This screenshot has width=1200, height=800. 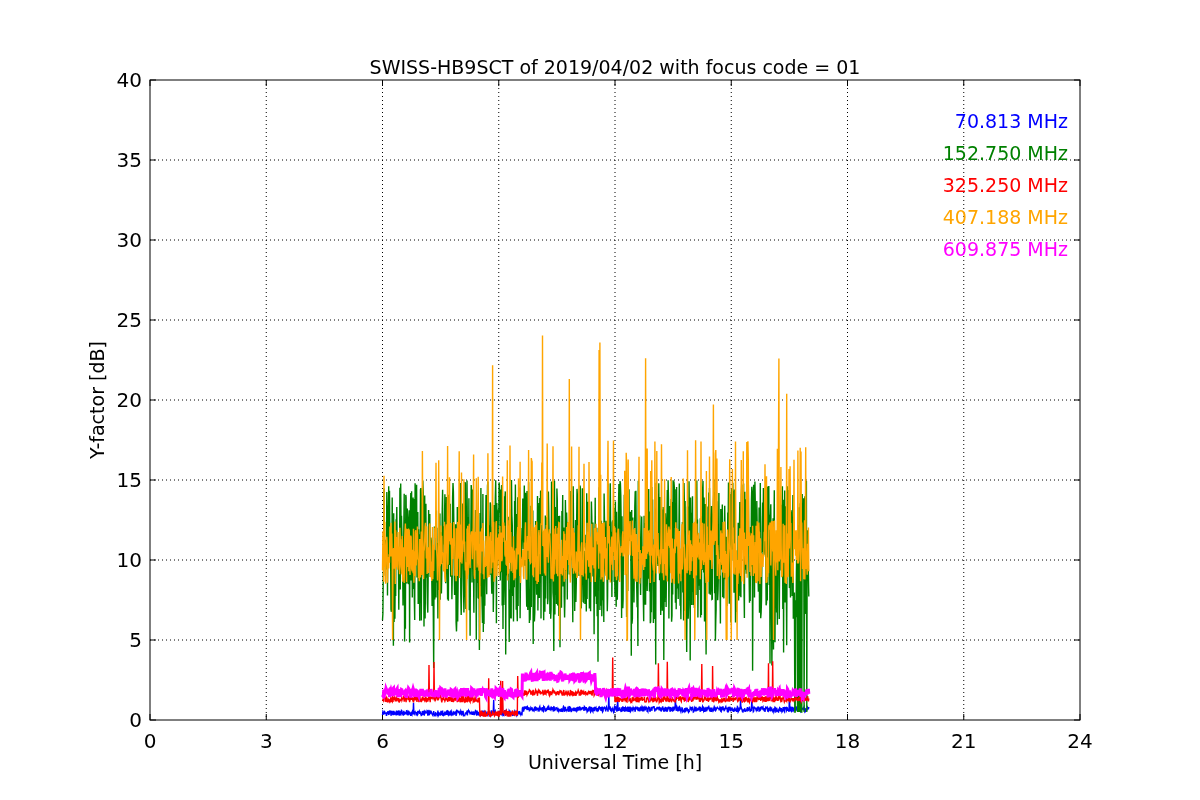 I want to click on x-tick-label: 21, so click(x=964, y=741).